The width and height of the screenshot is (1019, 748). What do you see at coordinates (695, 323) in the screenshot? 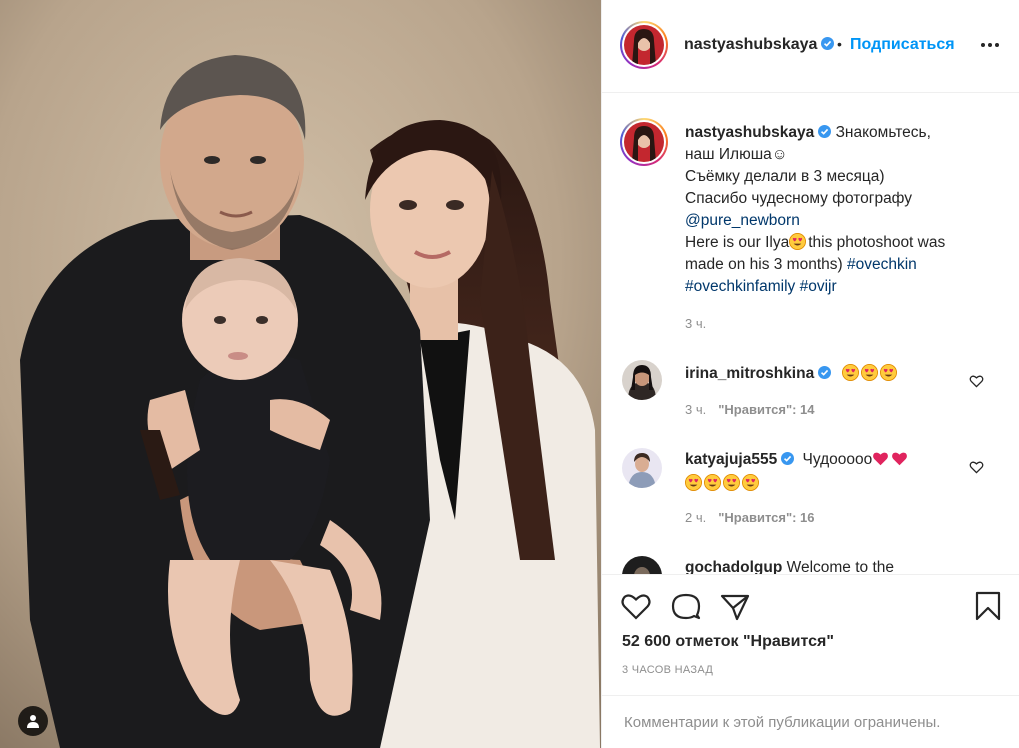
I see `caption-time: 3 ч.` at bounding box center [695, 323].